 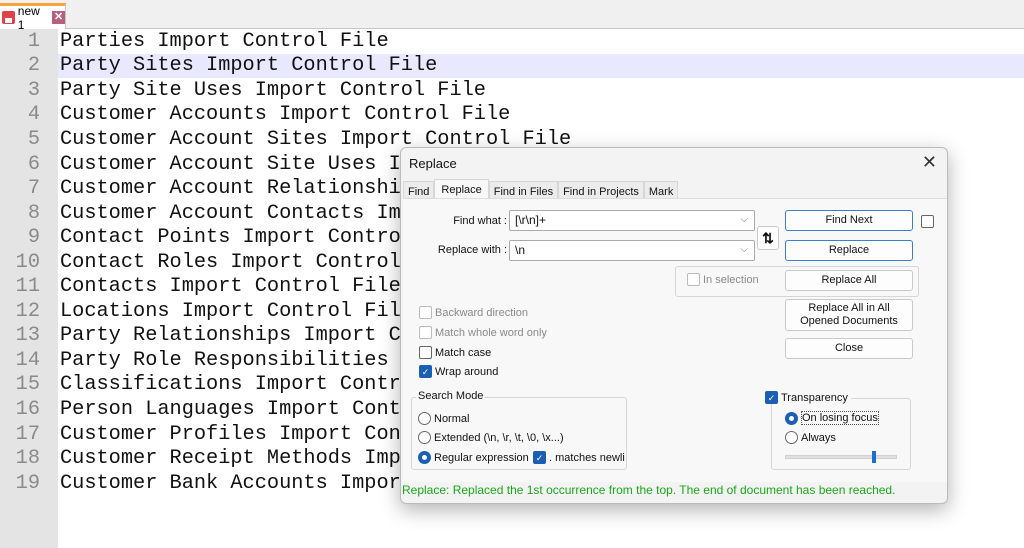 I want to click on line-text: Customer Accounts Import Control File, so click(x=285, y=115).